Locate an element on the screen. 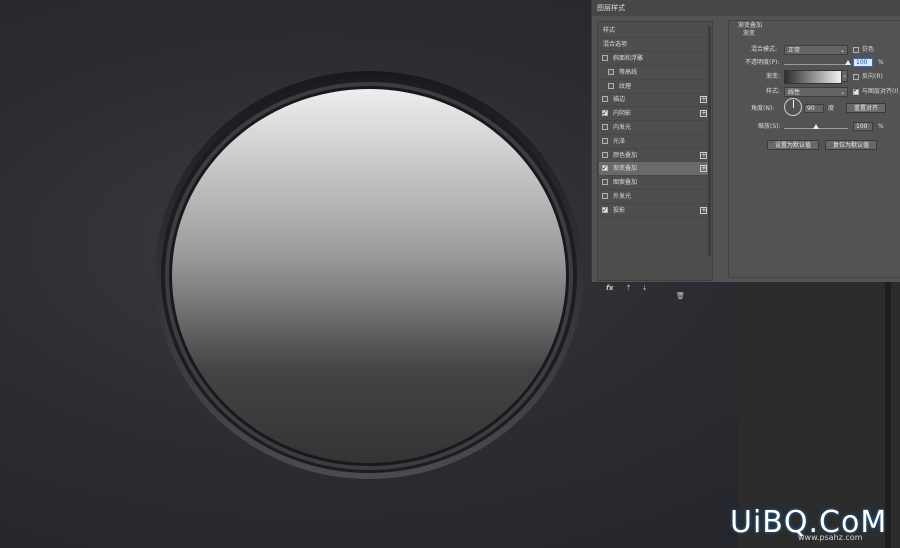  angle-label: 角度(N): is located at coordinates (763, 108).